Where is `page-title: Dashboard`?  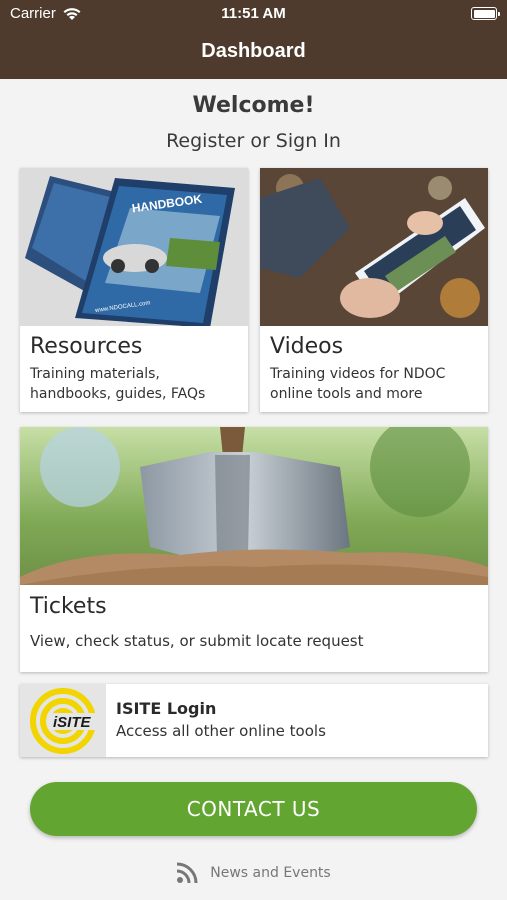
page-title: Dashboard is located at coordinates (253, 51).